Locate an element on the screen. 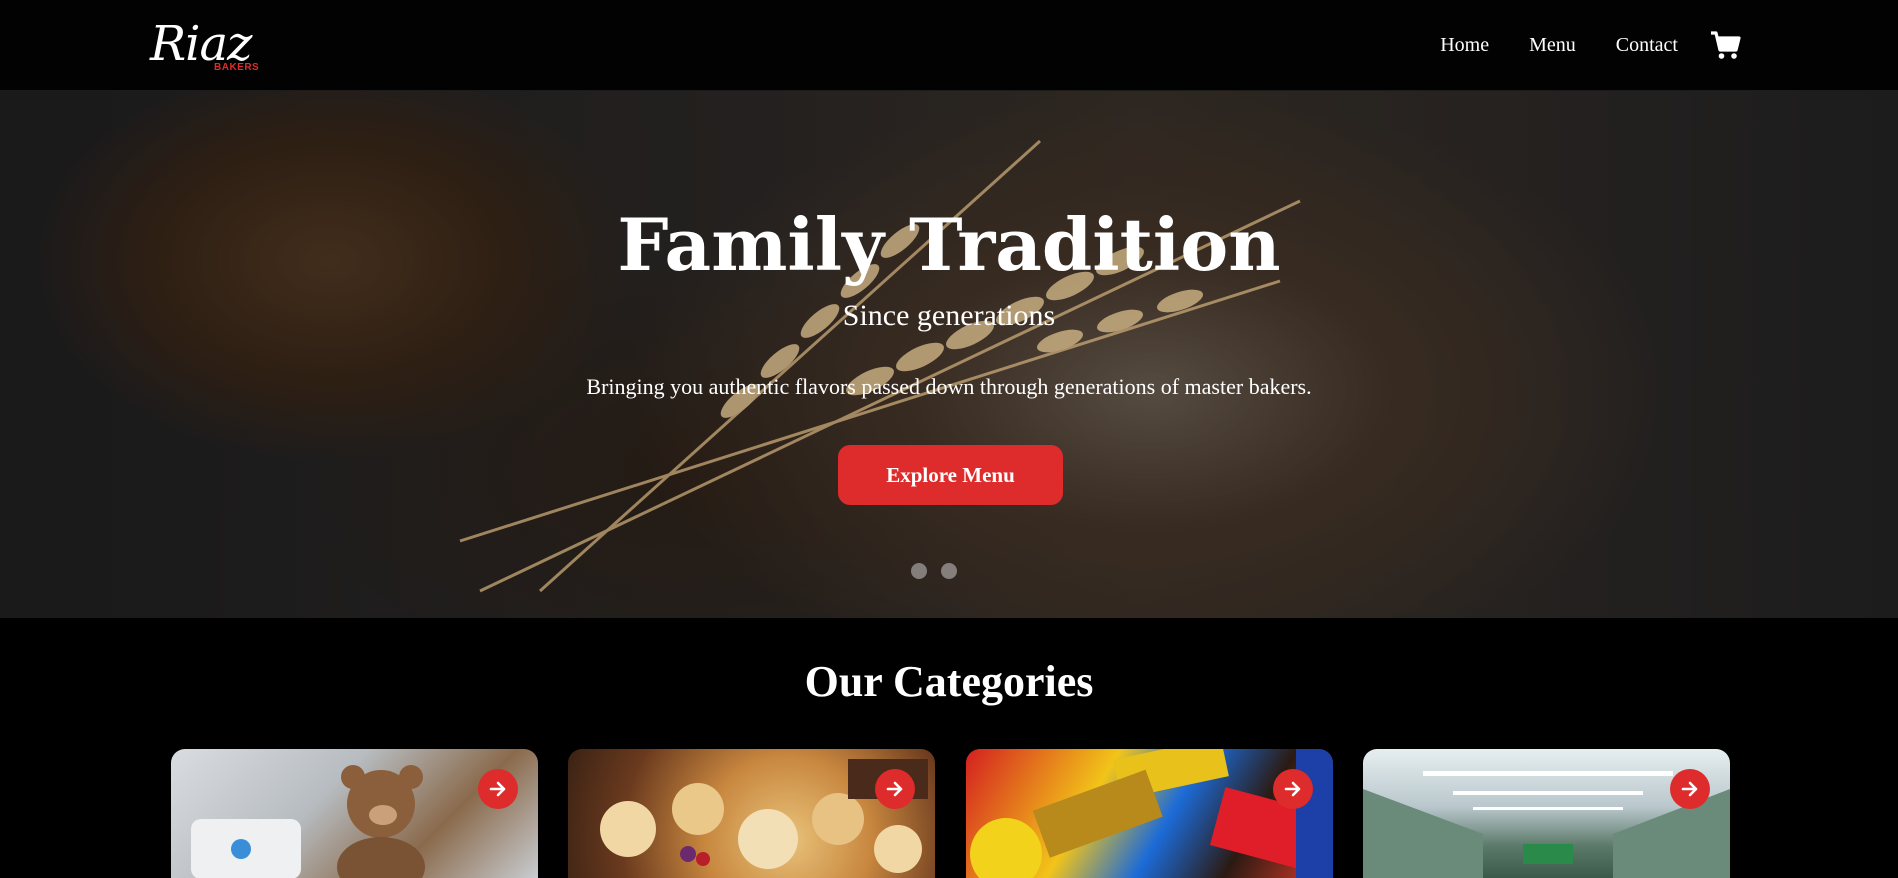  shopping-cart-icon is located at coordinates (1725, 45).